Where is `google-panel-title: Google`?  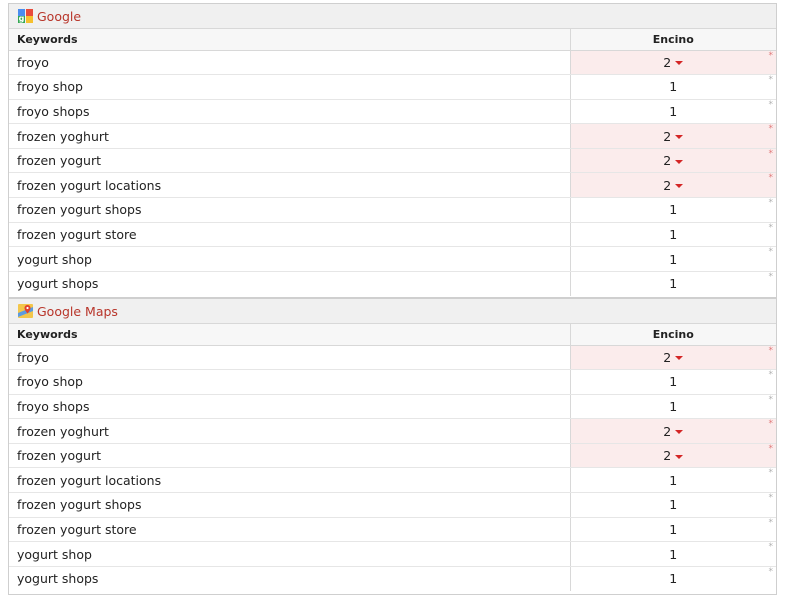 google-panel-title: Google is located at coordinates (59, 16).